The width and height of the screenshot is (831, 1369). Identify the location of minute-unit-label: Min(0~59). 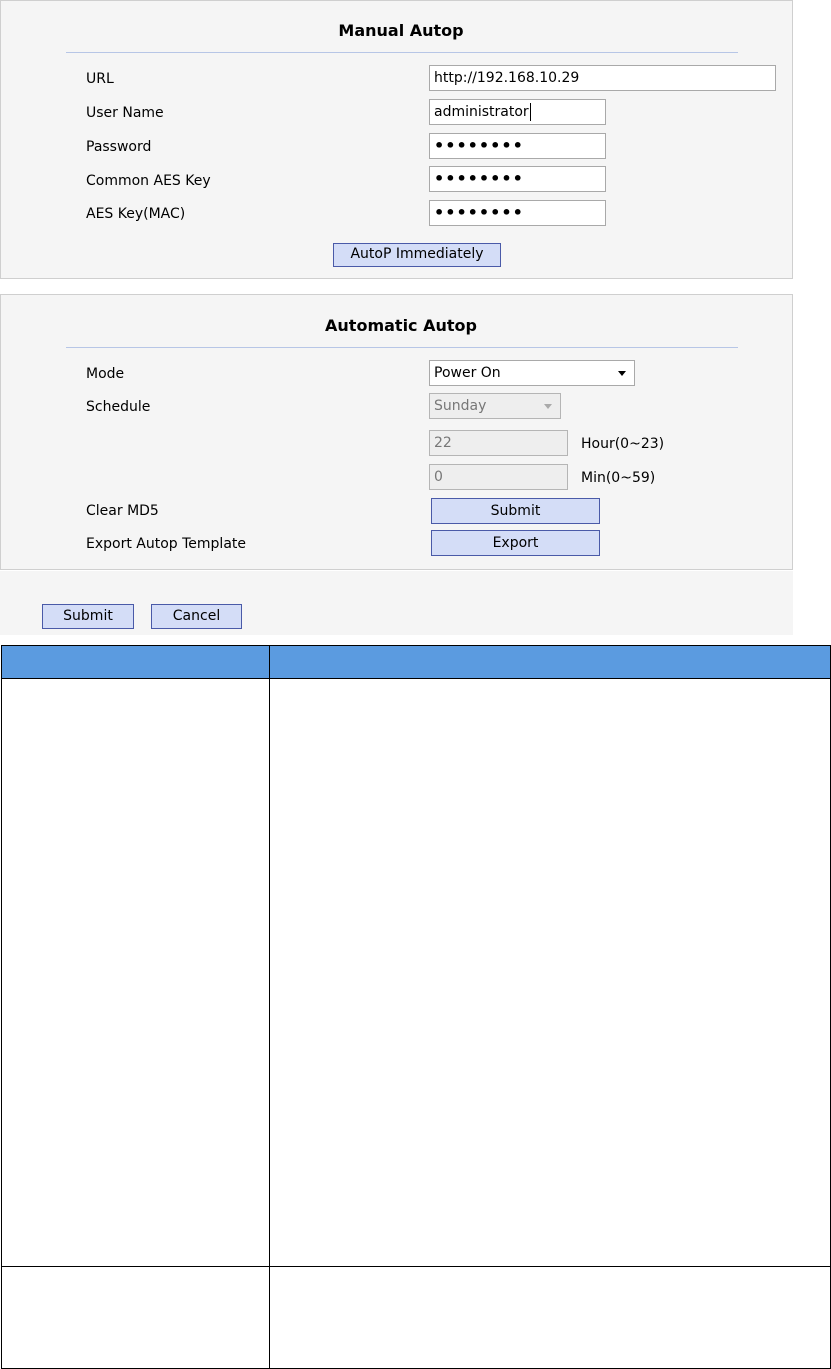
(618, 478).